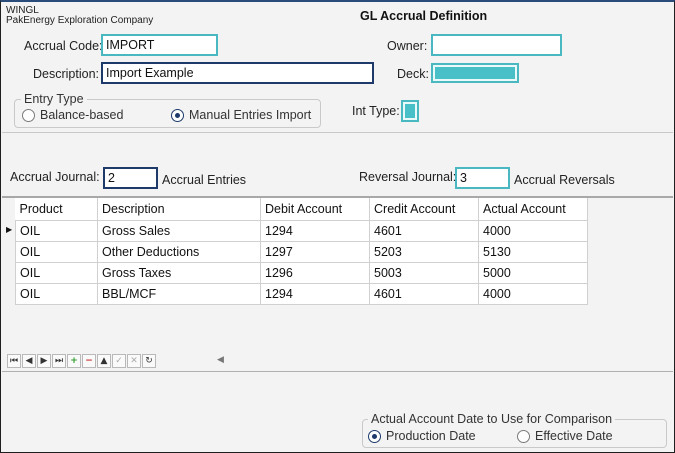 Image resolution: width=675 pixels, height=453 pixels. I want to click on column-header-description: Description, so click(179, 209).